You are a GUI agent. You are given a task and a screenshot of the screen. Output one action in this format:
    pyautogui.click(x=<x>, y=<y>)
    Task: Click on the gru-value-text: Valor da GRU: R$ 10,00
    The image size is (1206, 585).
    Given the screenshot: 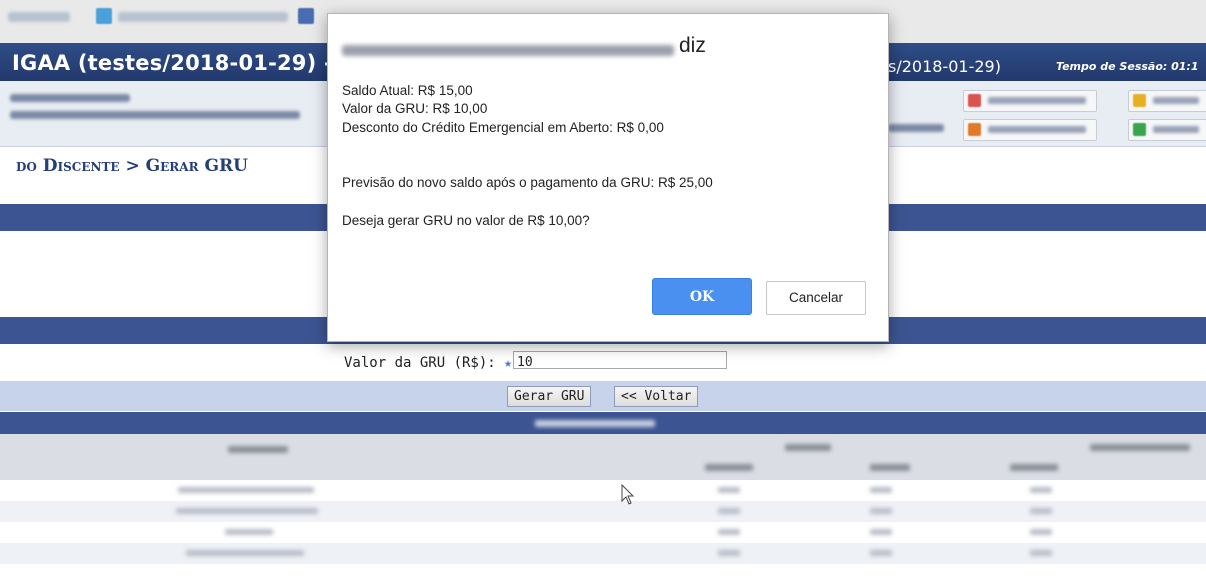 What is the action you would take?
    pyautogui.click(x=415, y=108)
    